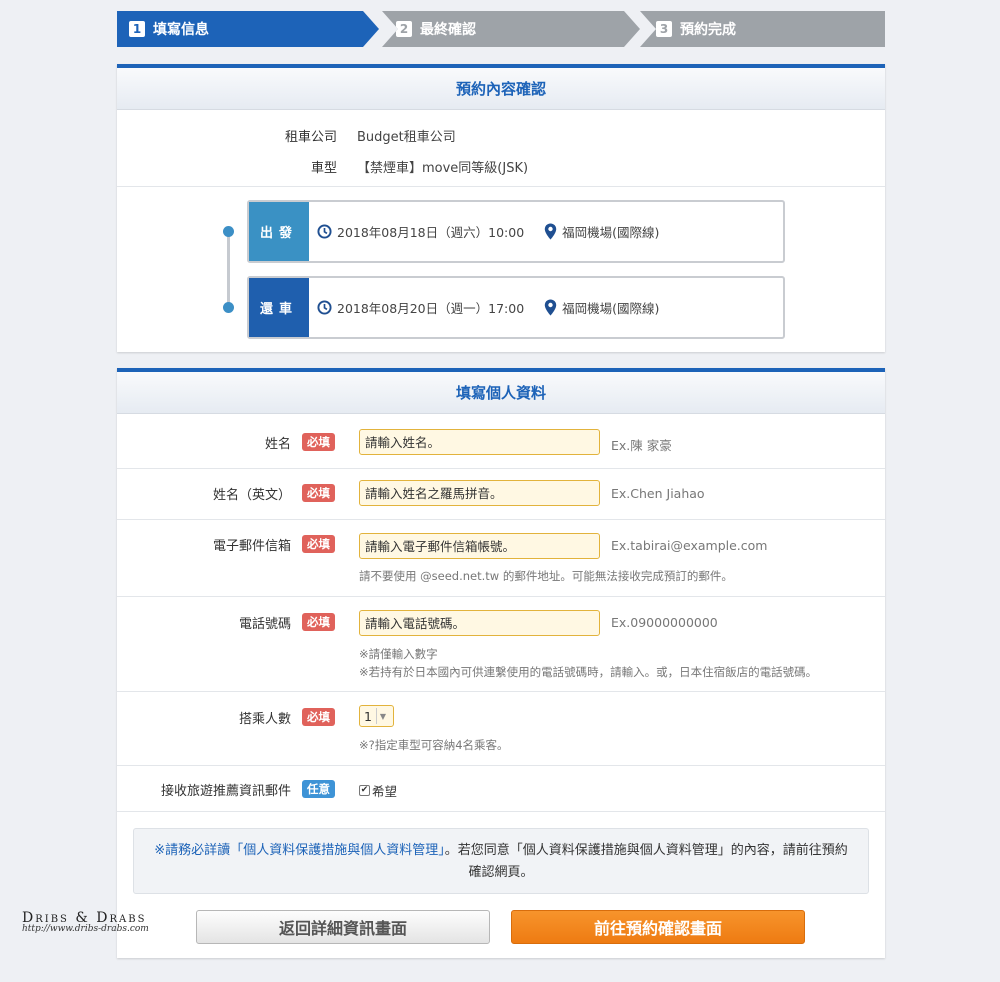 The width and height of the screenshot is (1000, 982). Describe the element at coordinates (664, 29) in the screenshot. I see `step-number: 3` at that location.